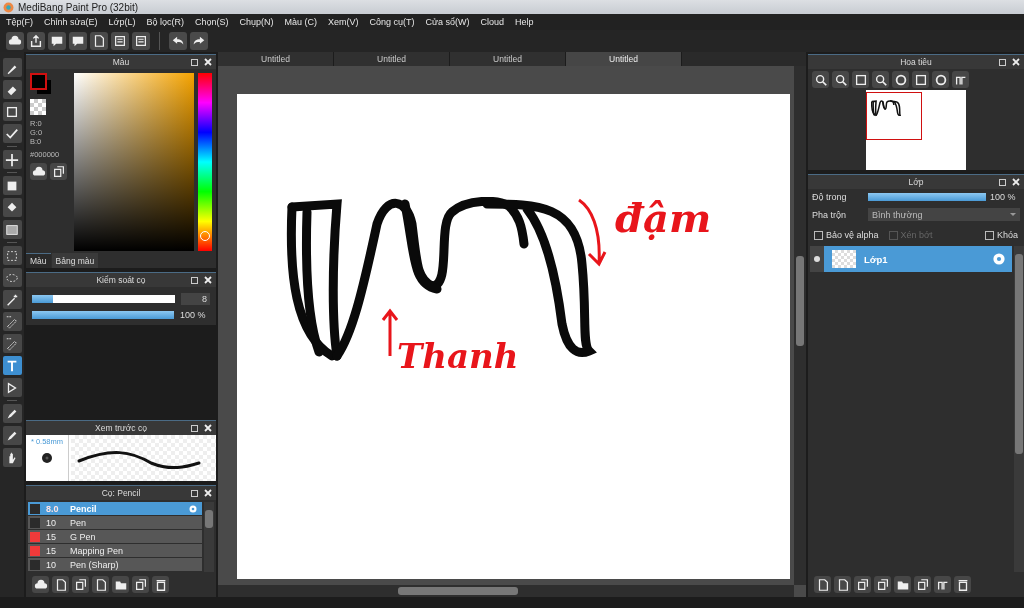  I want to click on opacity-label: Độ trong, so click(830, 197).